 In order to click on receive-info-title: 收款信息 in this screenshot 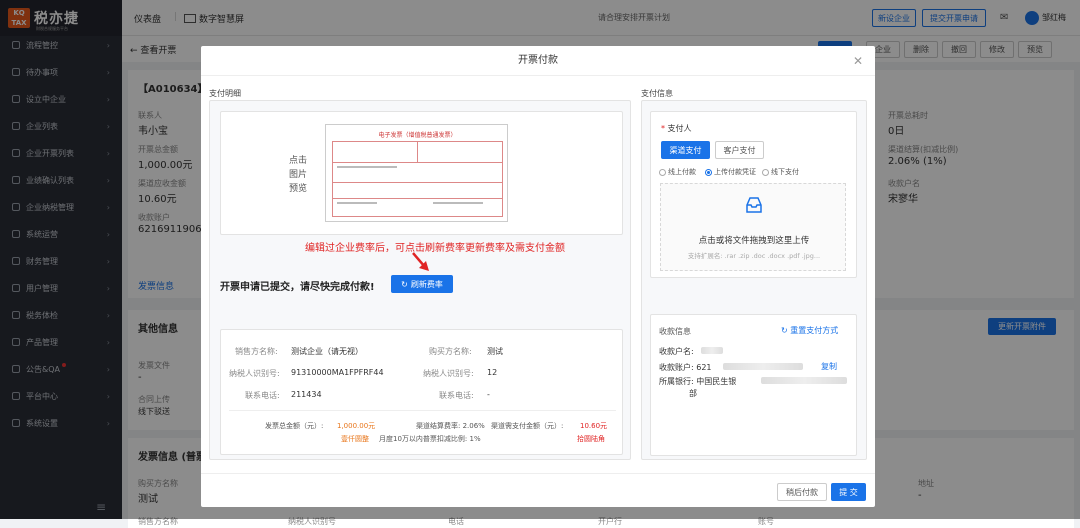, I will do `click(675, 331)`.